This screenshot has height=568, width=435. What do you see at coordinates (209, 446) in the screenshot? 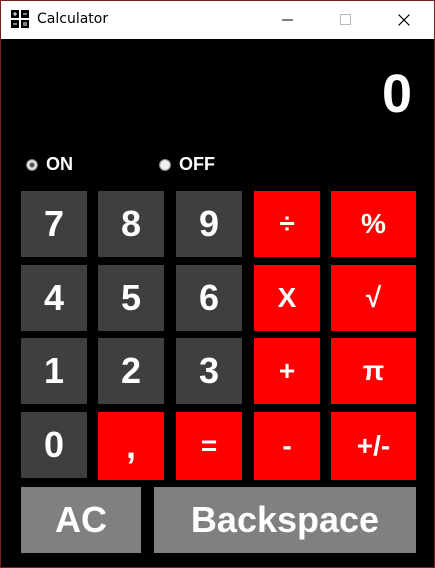
I see `equals-button: =` at bounding box center [209, 446].